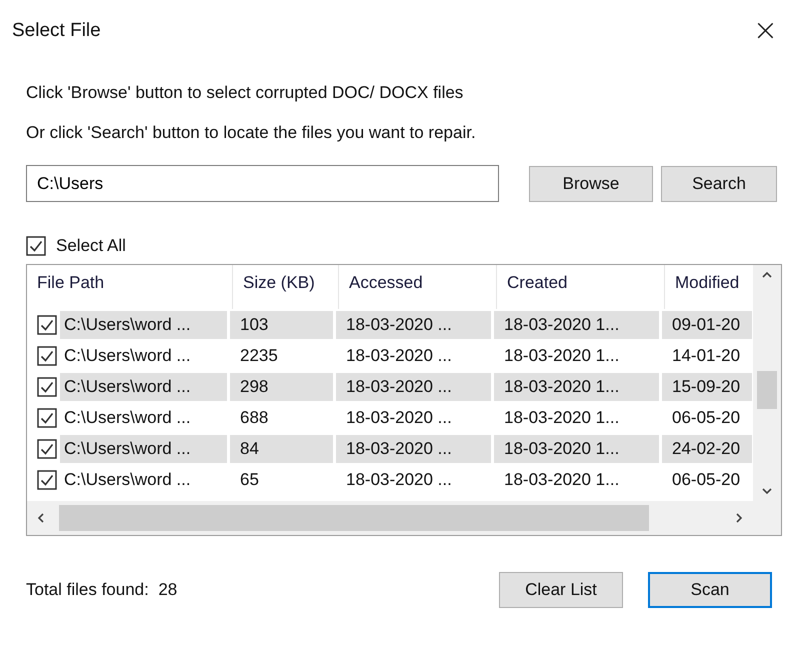 The image size is (794, 669). Describe the element at coordinates (281, 448) in the screenshot. I see `table-cell: 84` at that location.